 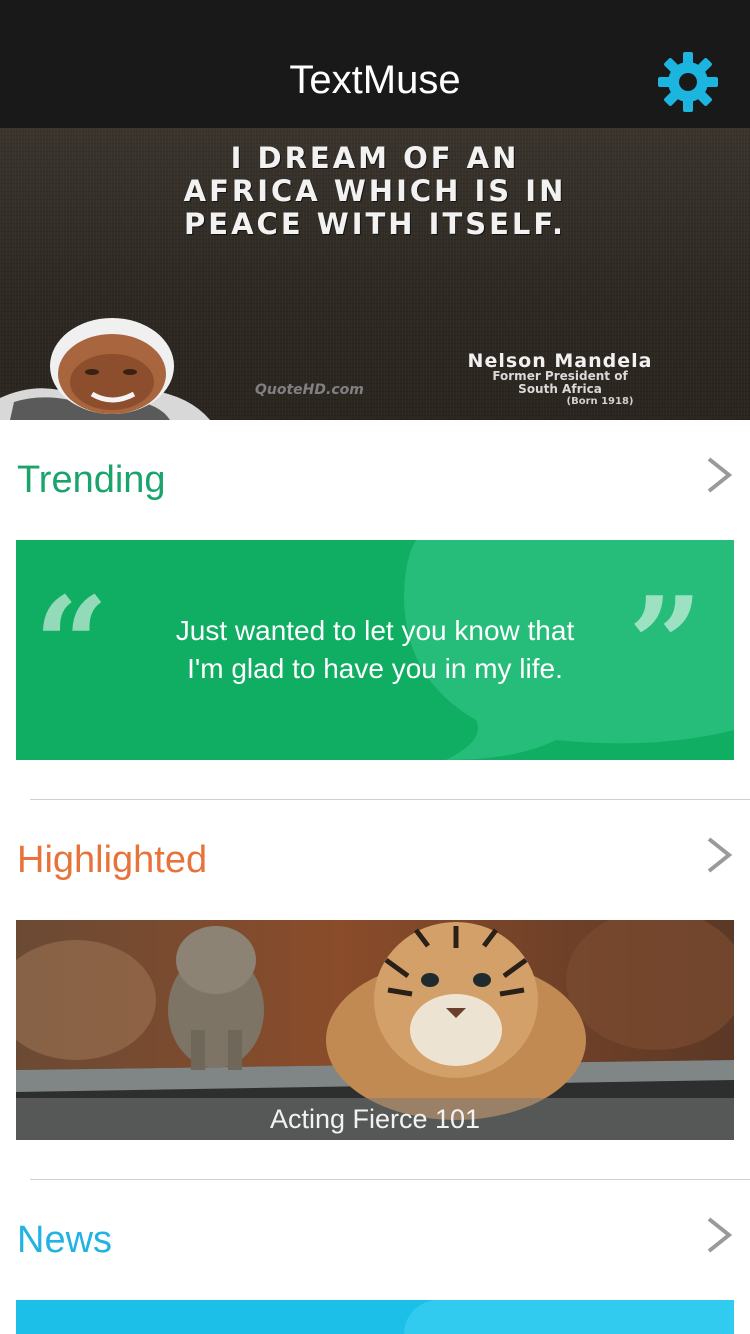 What do you see at coordinates (309, 390) in the screenshot?
I see `banner-watermark: QuoteHD.com` at bounding box center [309, 390].